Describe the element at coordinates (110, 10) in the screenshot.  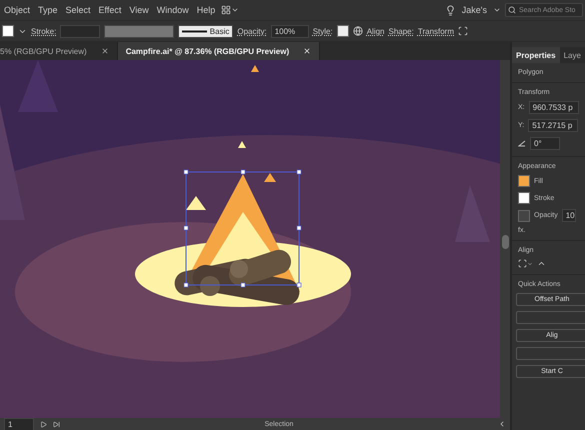
I see `menu-item: Effect` at that location.